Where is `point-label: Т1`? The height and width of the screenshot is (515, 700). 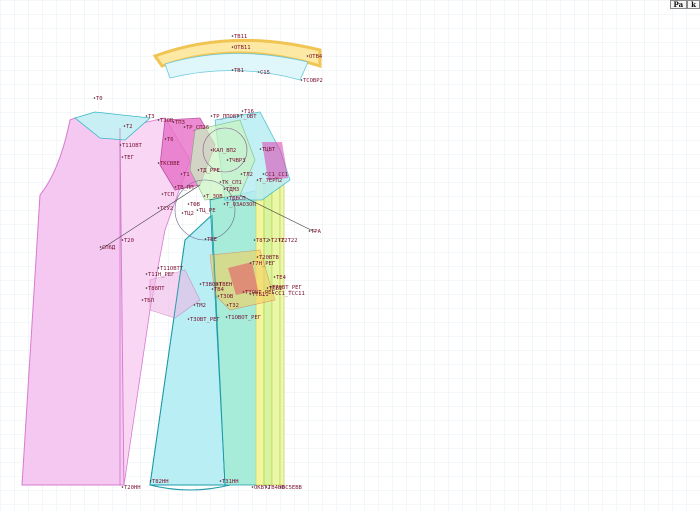 point-label: Т1 is located at coordinates (186, 175).